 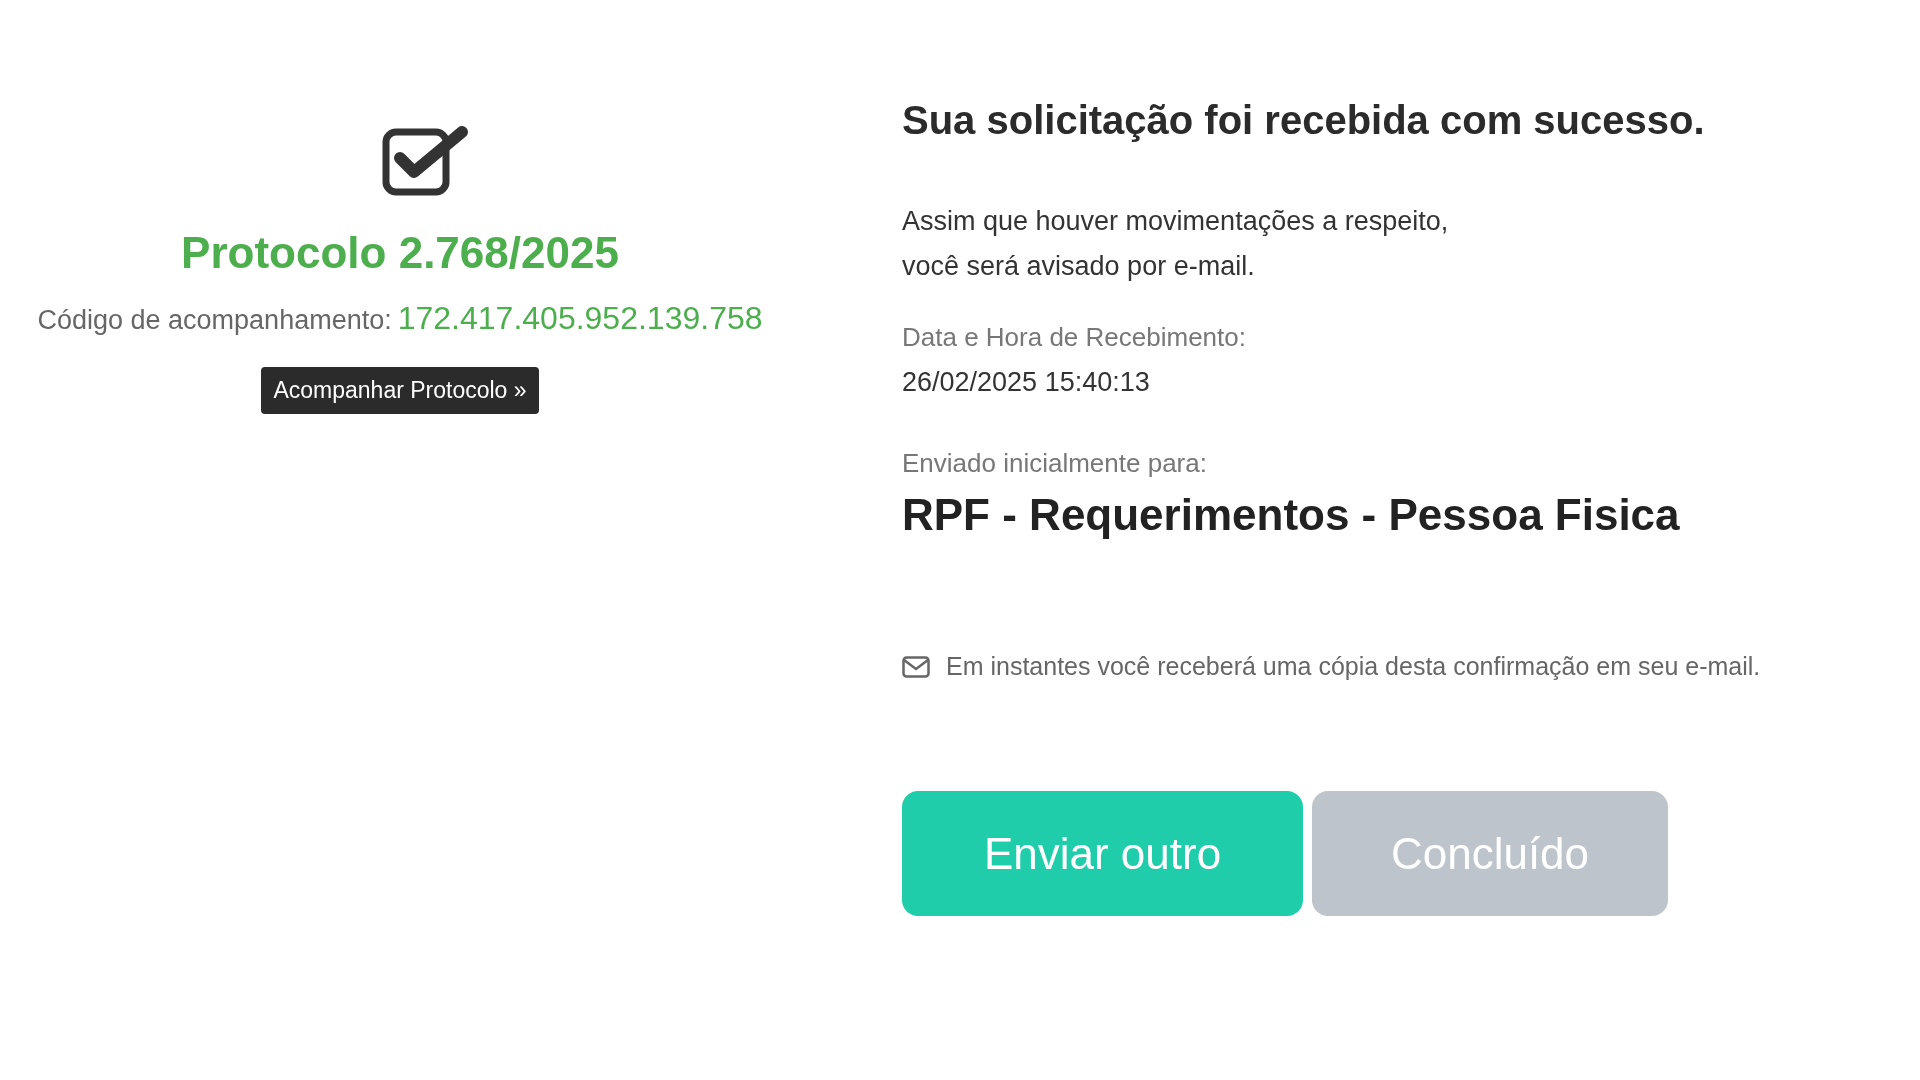 I want to click on envelope-icon, so click(x=916, y=666).